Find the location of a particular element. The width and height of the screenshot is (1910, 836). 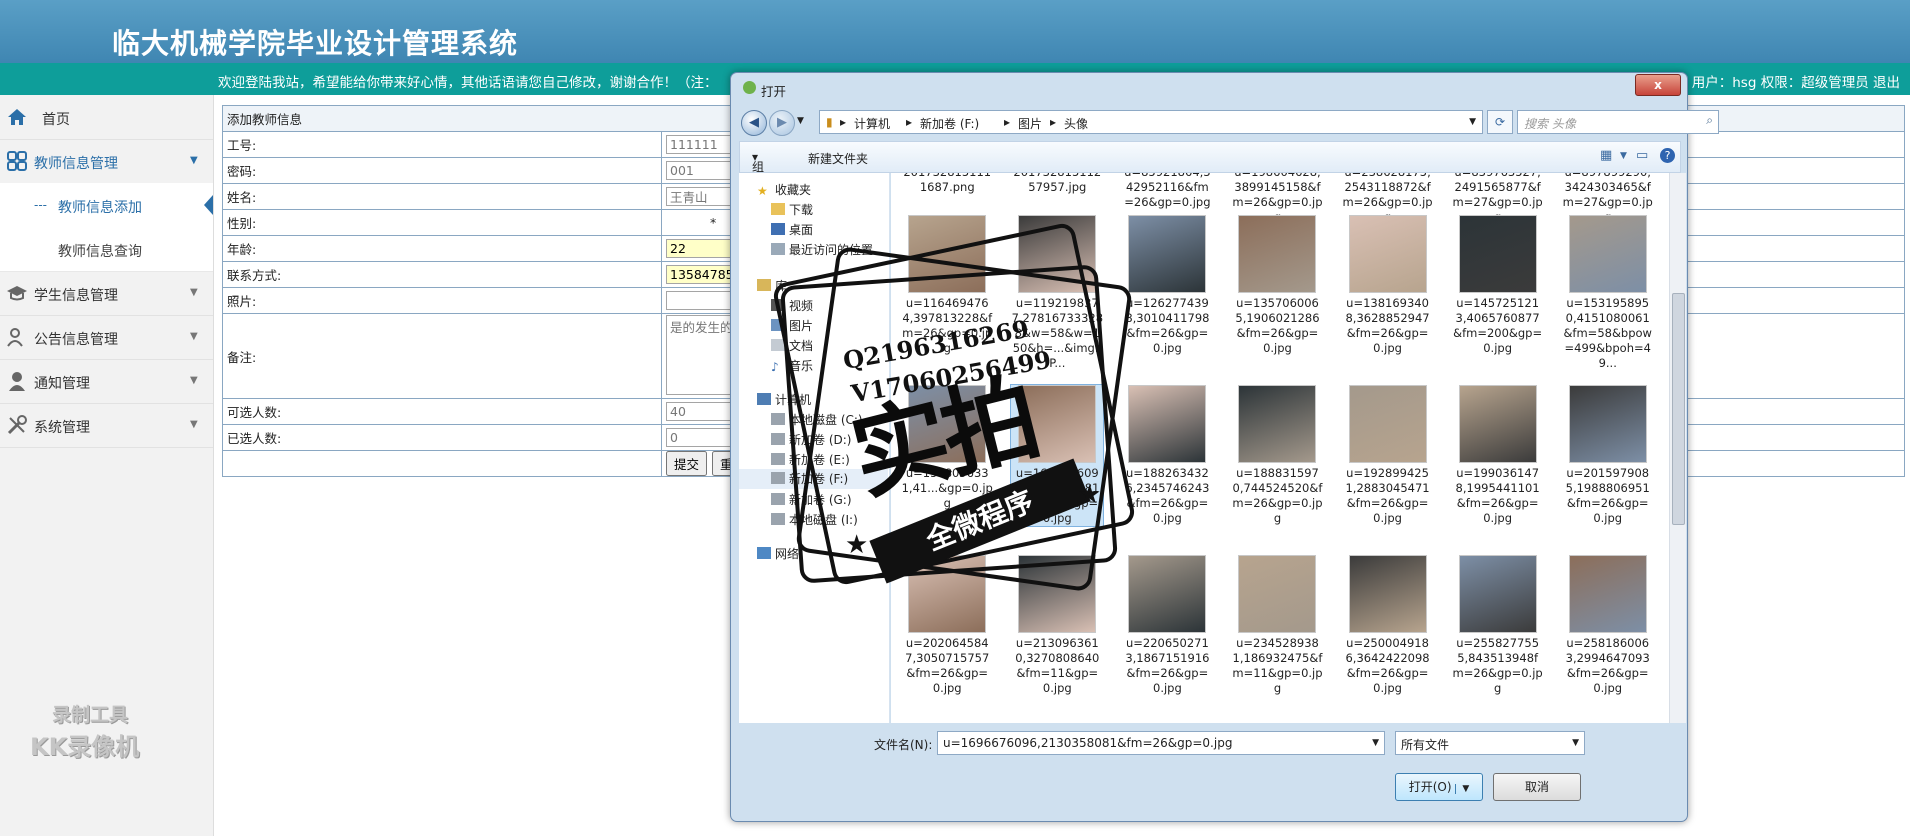

sidebar-item-label: 系统管理 is located at coordinates (62, 428).